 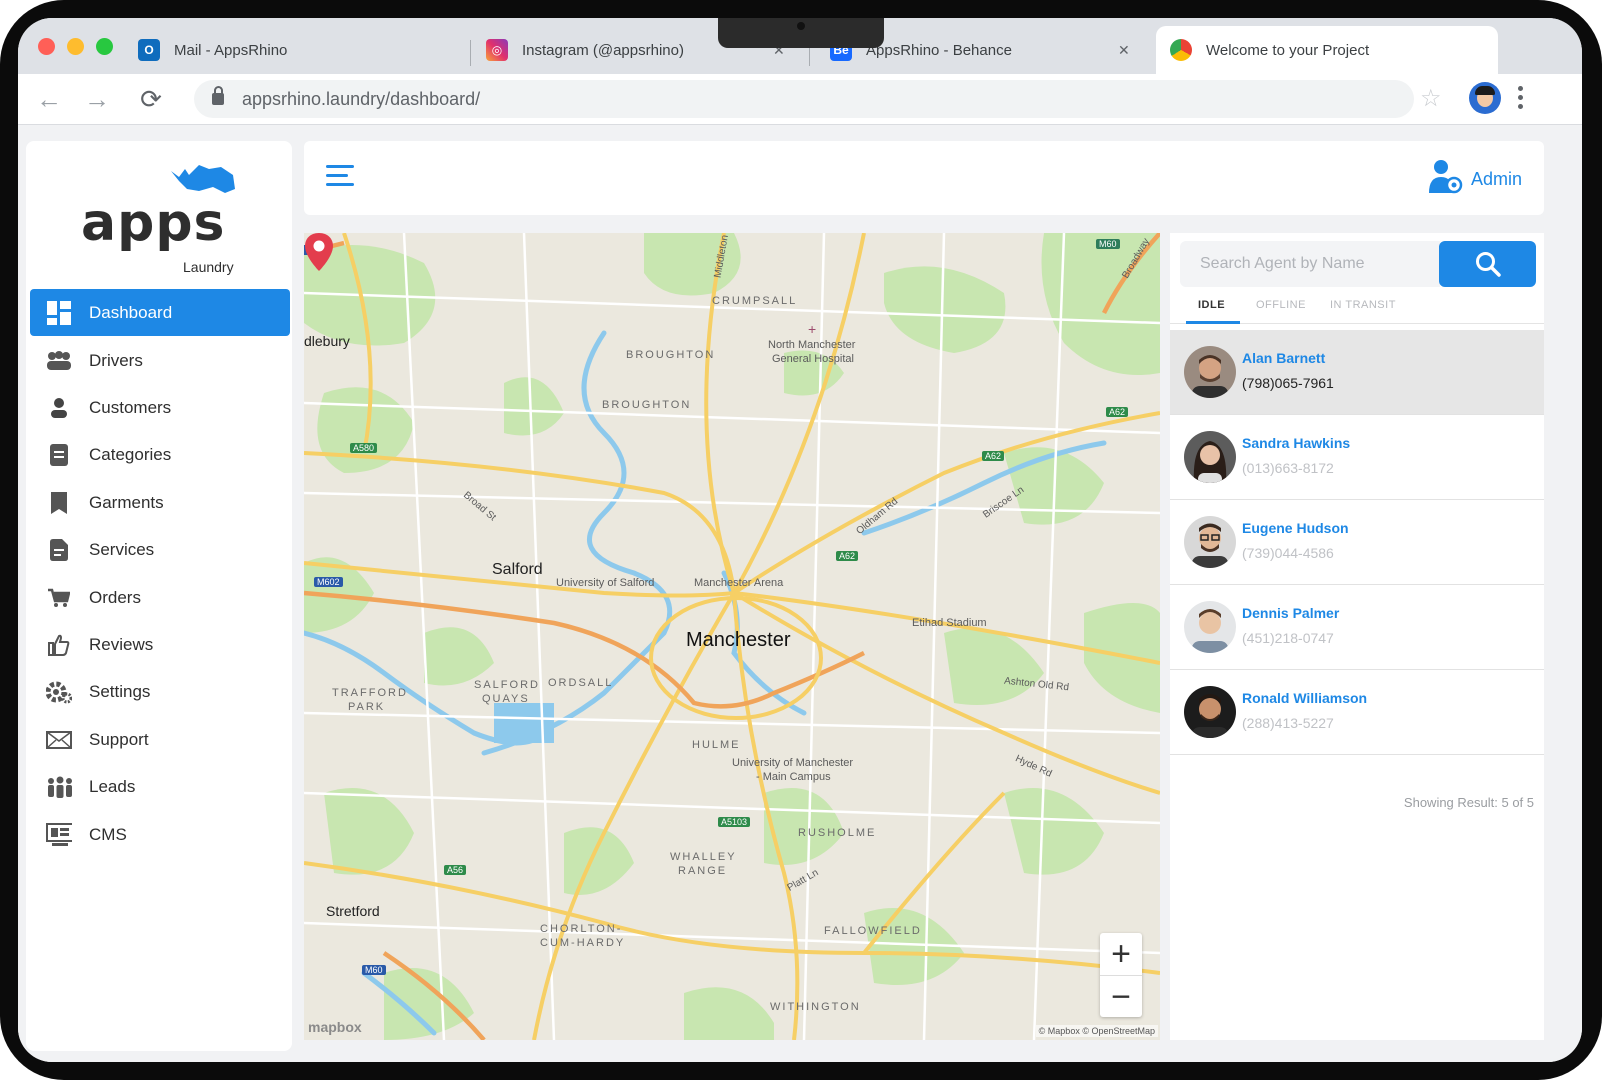 What do you see at coordinates (603, 50) in the screenshot?
I see `tab-title: Instagram (@appsrhino)` at bounding box center [603, 50].